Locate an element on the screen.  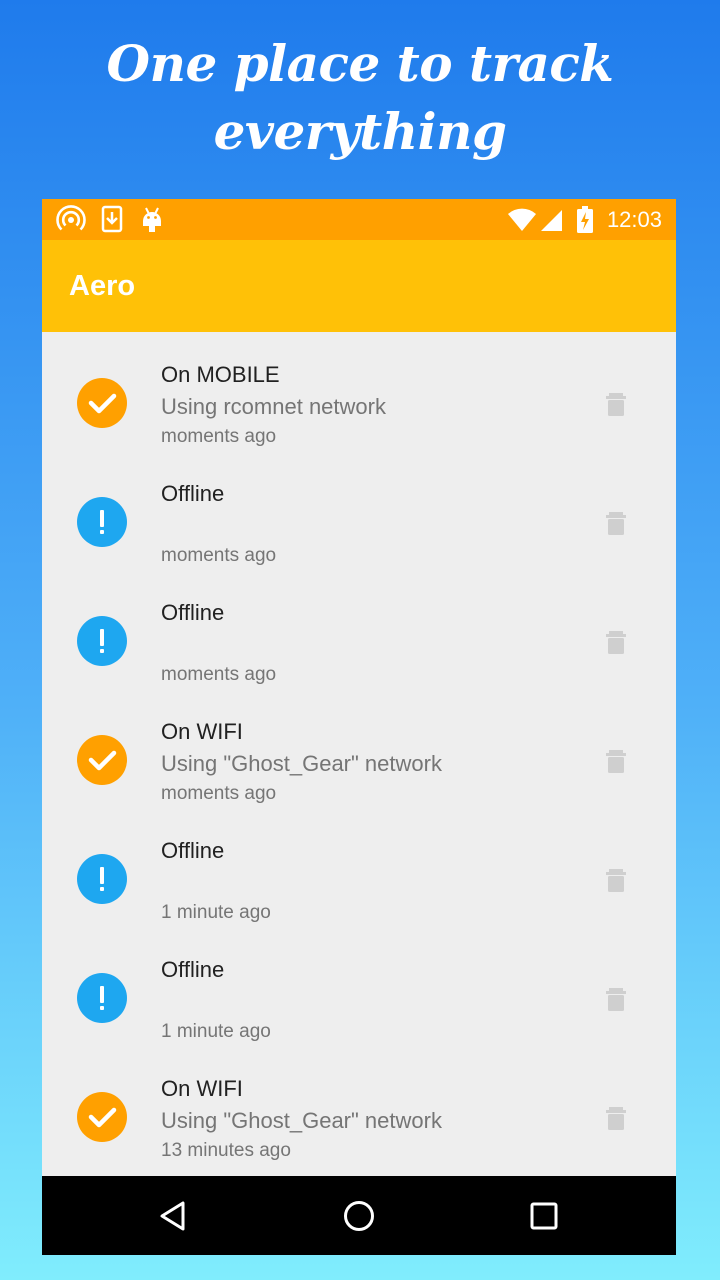
status-bar-clock: 12:03 is located at coordinates (634, 219).